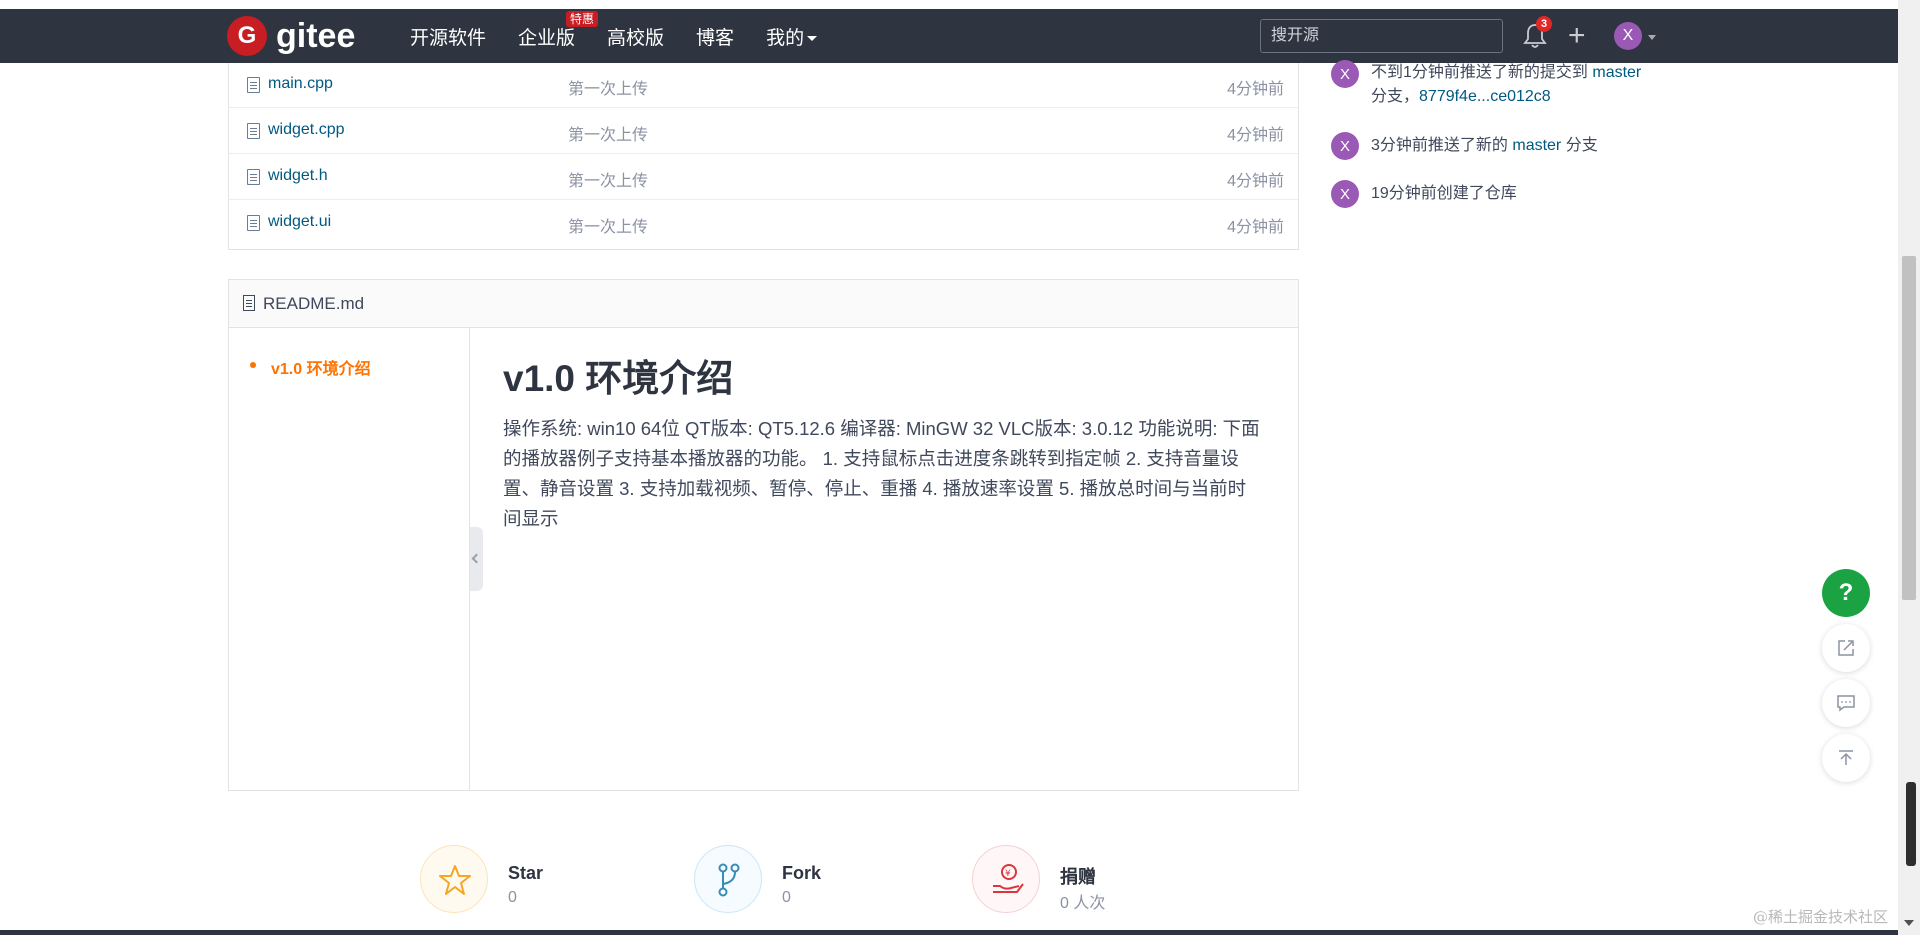 This screenshot has width=1920, height=935. Describe the element at coordinates (300, 84) in the screenshot. I see `file-name-link: main.cpp` at that location.